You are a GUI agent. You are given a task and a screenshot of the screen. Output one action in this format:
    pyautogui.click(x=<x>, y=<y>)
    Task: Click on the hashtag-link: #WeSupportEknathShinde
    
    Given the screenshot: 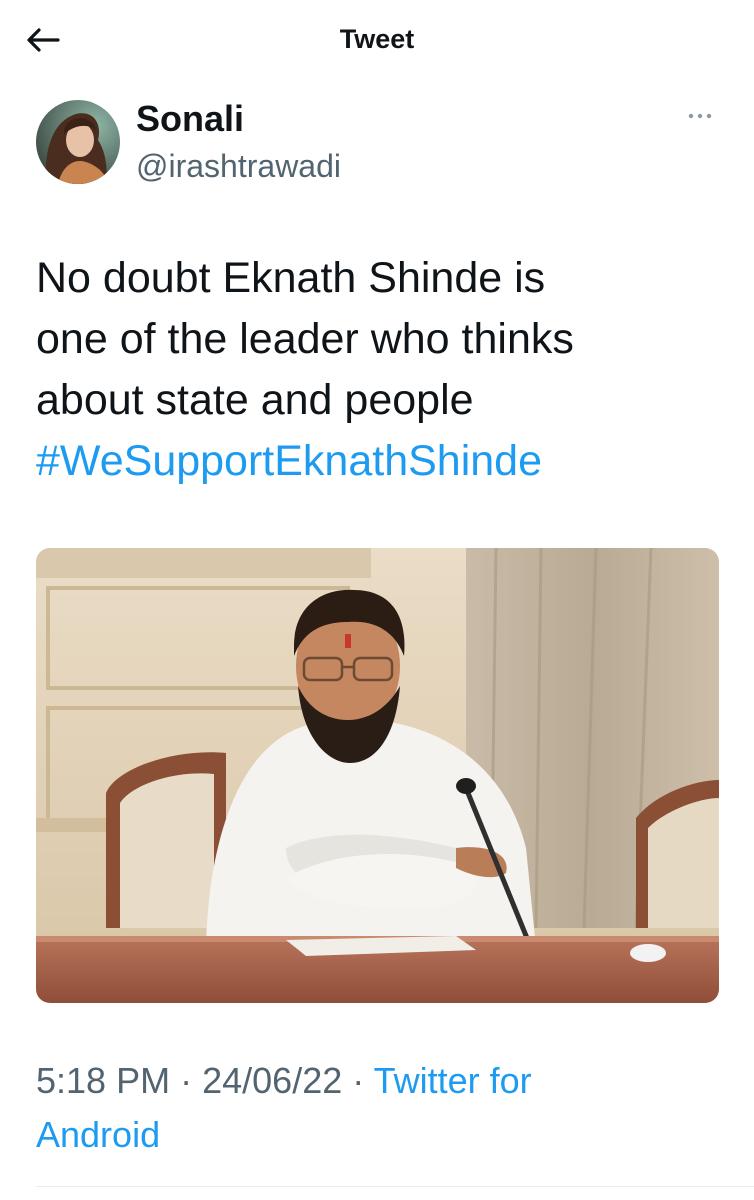 What is the action you would take?
    pyautogui.click(x=386, y=461)
    